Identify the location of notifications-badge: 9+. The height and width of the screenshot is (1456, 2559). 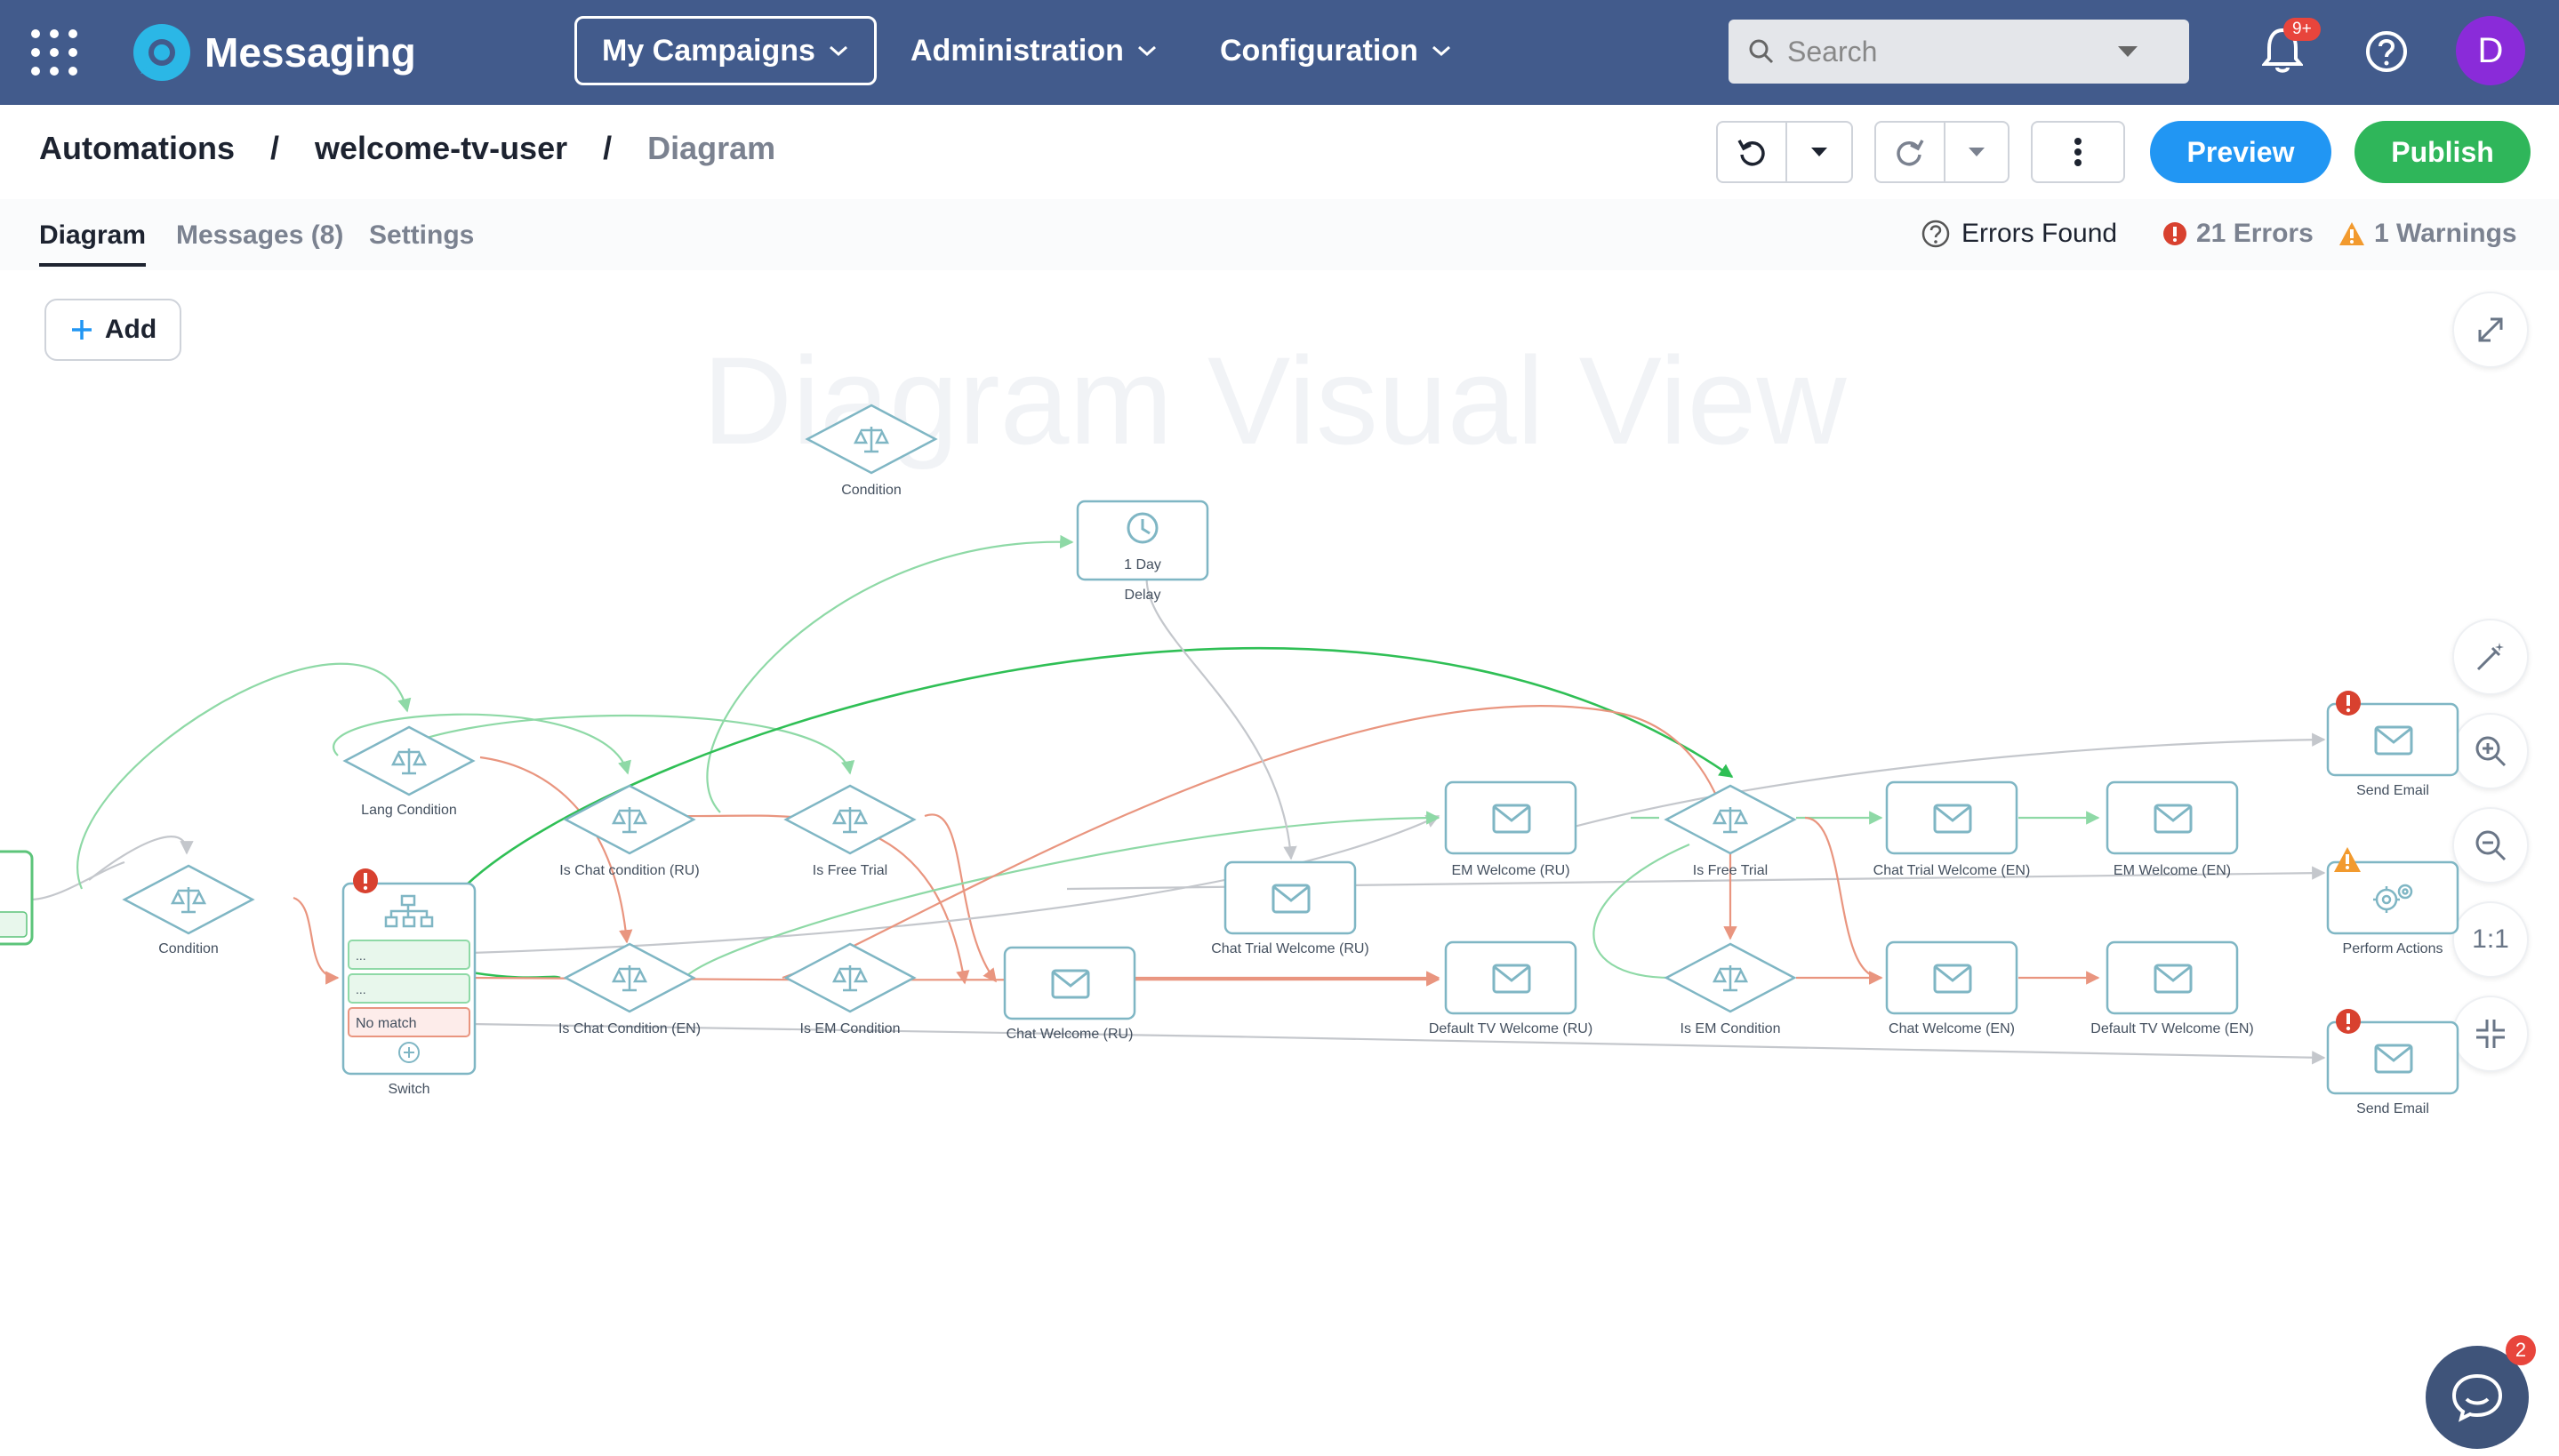
(2302, 29).